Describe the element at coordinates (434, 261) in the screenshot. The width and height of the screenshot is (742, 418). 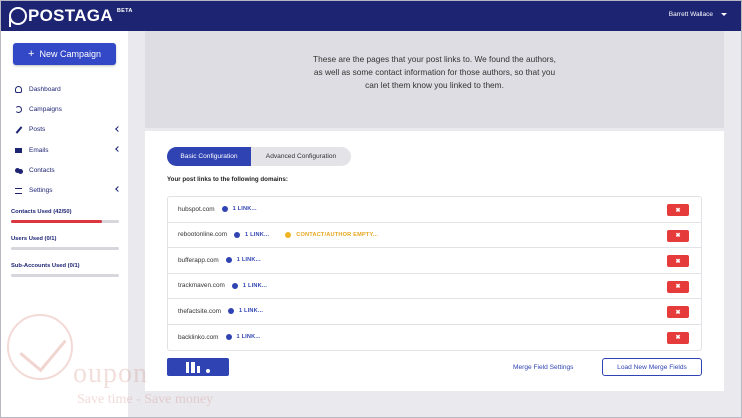
I see `domain-row: bufferapp.com 1 LINK... ✖` at that location.